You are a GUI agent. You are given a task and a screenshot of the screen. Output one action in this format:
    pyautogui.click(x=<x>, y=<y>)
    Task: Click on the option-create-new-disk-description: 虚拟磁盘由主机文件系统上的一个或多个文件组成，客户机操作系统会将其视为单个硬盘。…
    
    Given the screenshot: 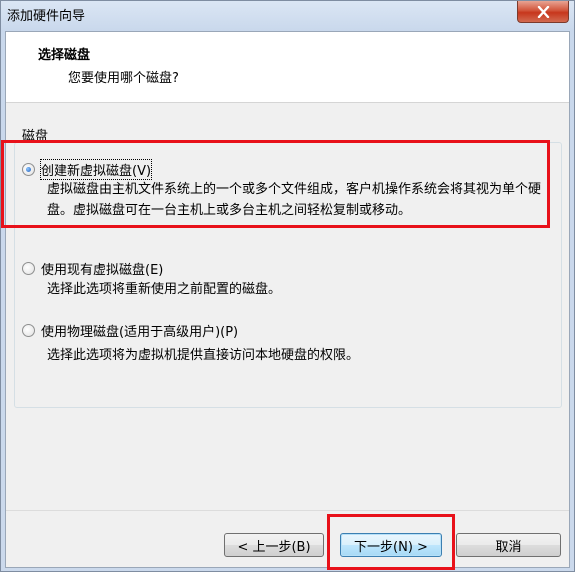 What is the action you would take?
    pyautogui.click(x=294, y=200)
    